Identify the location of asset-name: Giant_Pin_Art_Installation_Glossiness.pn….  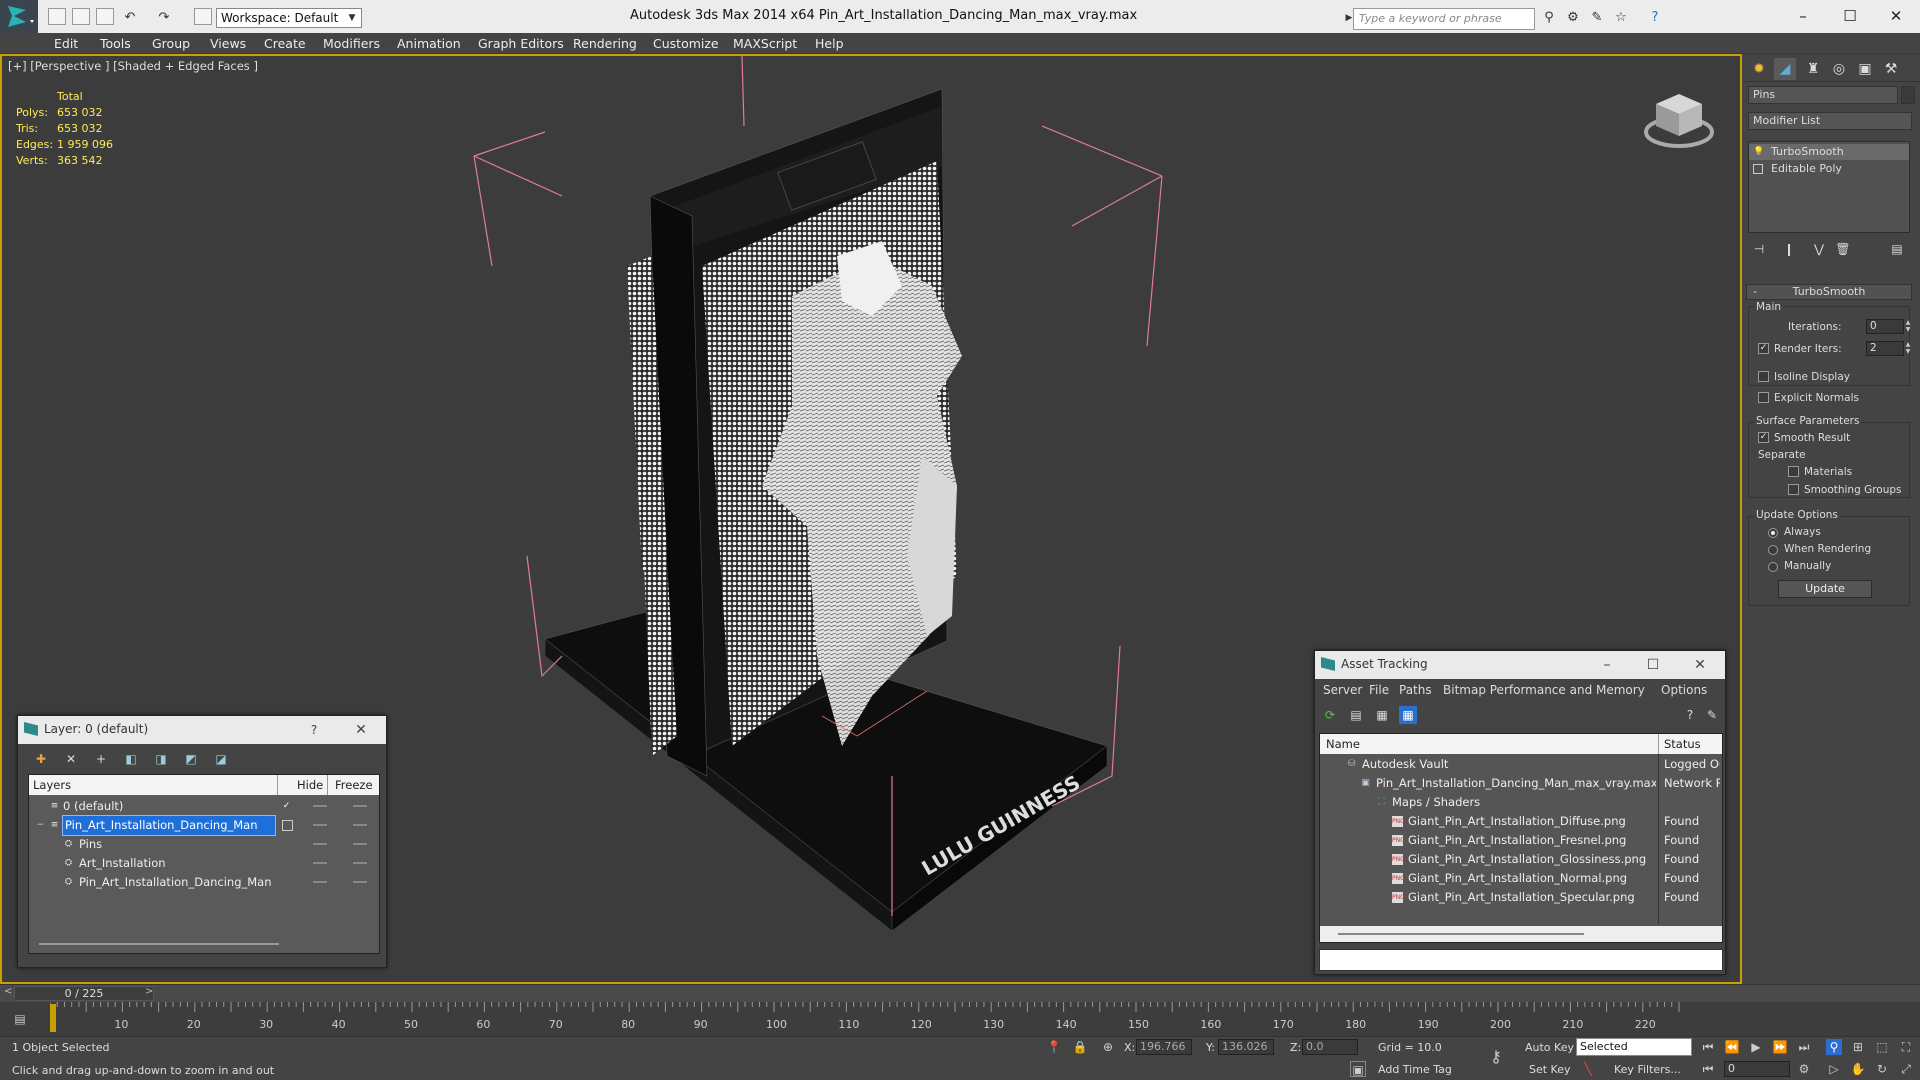
(1532, 859).